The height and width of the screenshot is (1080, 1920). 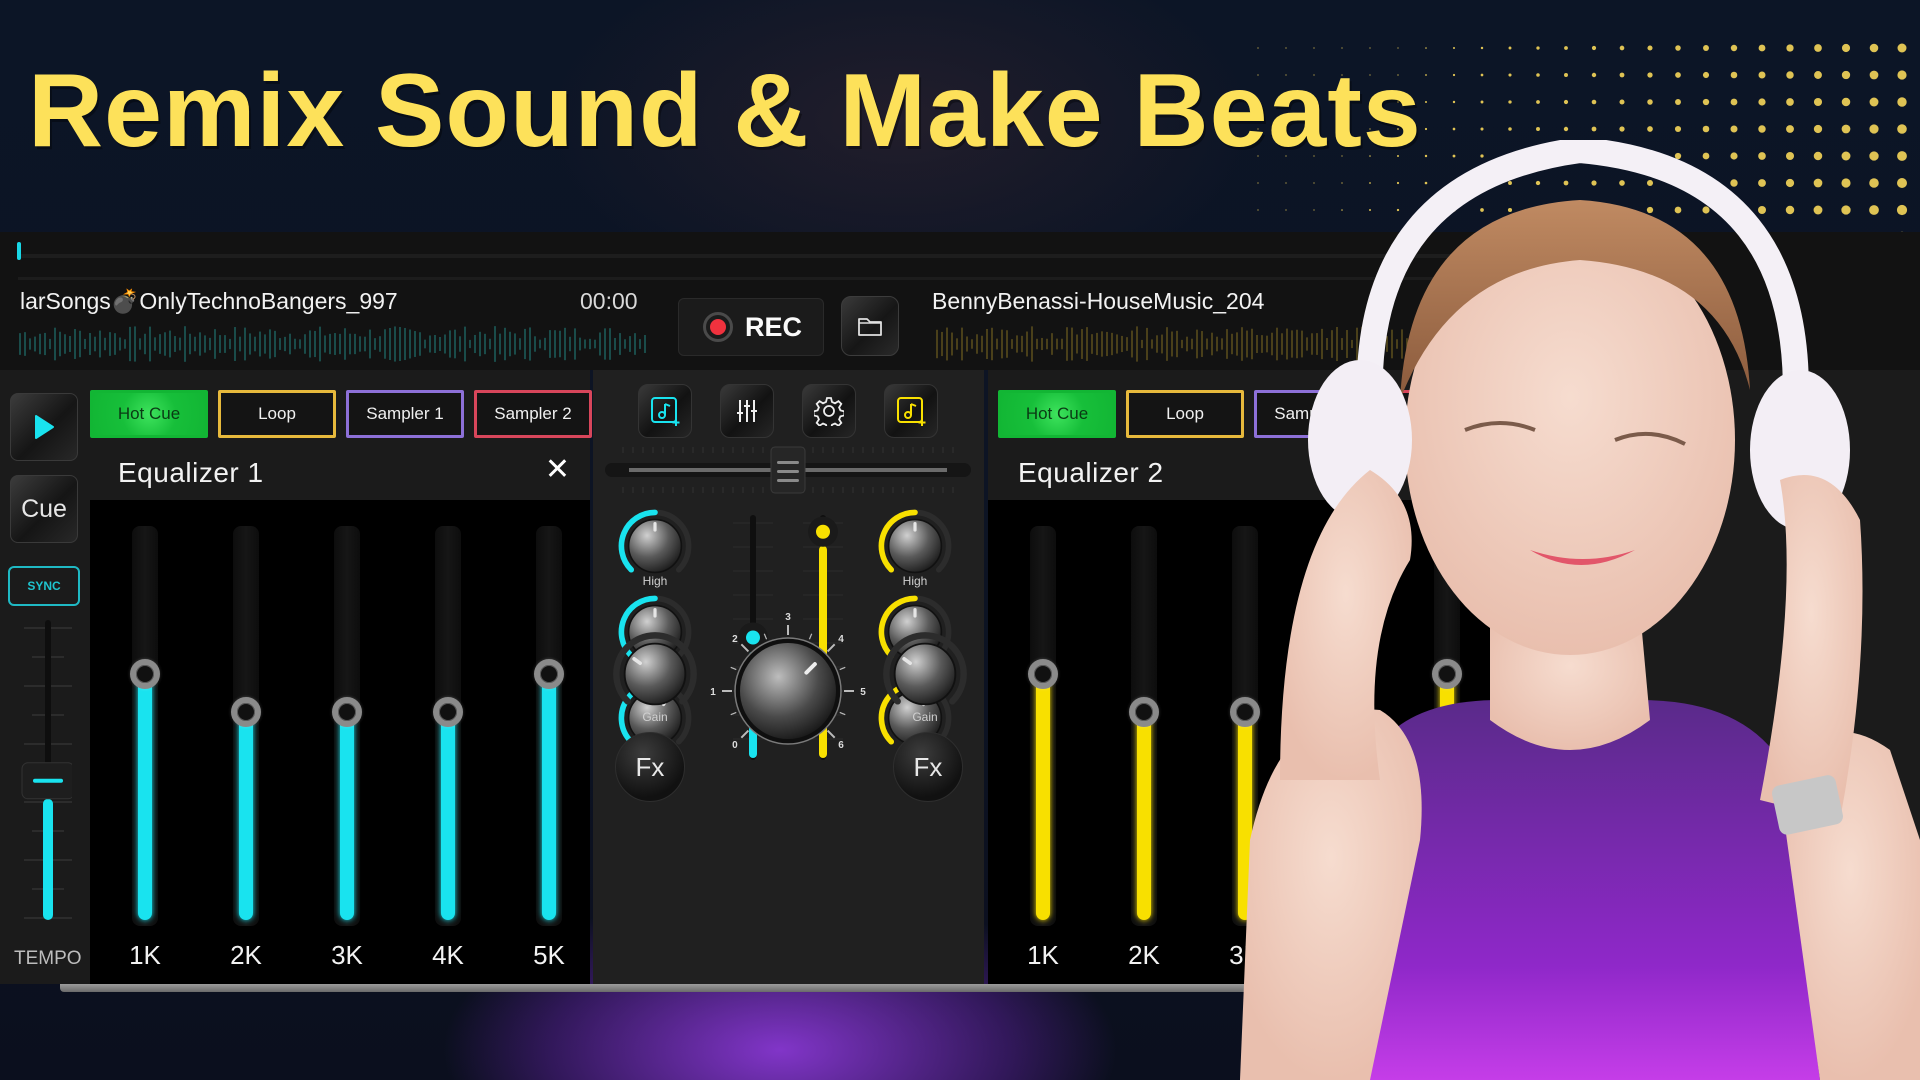 What do you see at coordinates (277, 414) in the screenshot?
I see `loop-button: Loop` at bounding box center [277, 414].